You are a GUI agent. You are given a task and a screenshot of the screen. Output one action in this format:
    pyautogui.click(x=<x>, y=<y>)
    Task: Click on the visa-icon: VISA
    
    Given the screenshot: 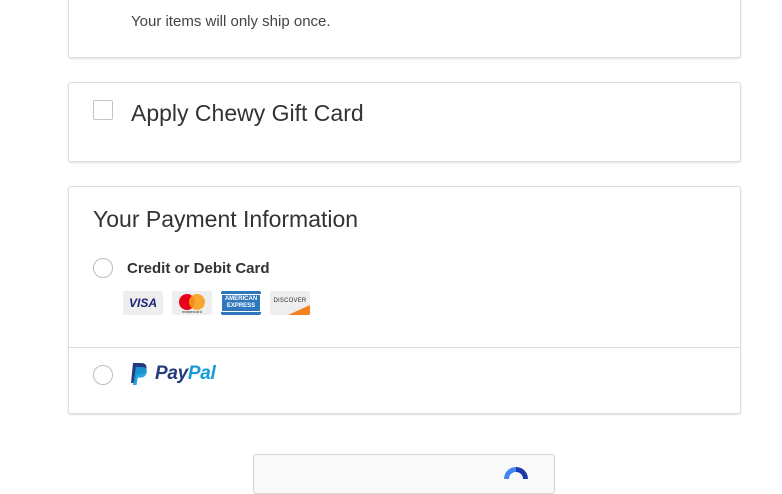 What is the action you would take?
    pyautogui.click(x=143, y=303)
    